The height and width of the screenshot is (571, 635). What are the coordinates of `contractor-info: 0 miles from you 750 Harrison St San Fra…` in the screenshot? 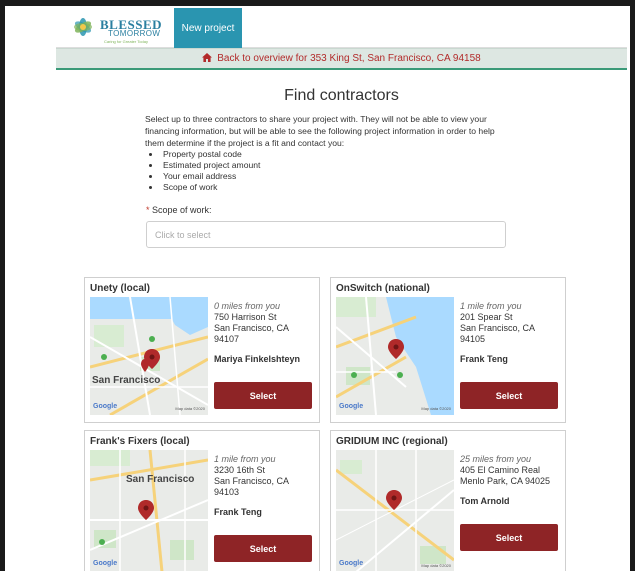 It's located at (266, 333).